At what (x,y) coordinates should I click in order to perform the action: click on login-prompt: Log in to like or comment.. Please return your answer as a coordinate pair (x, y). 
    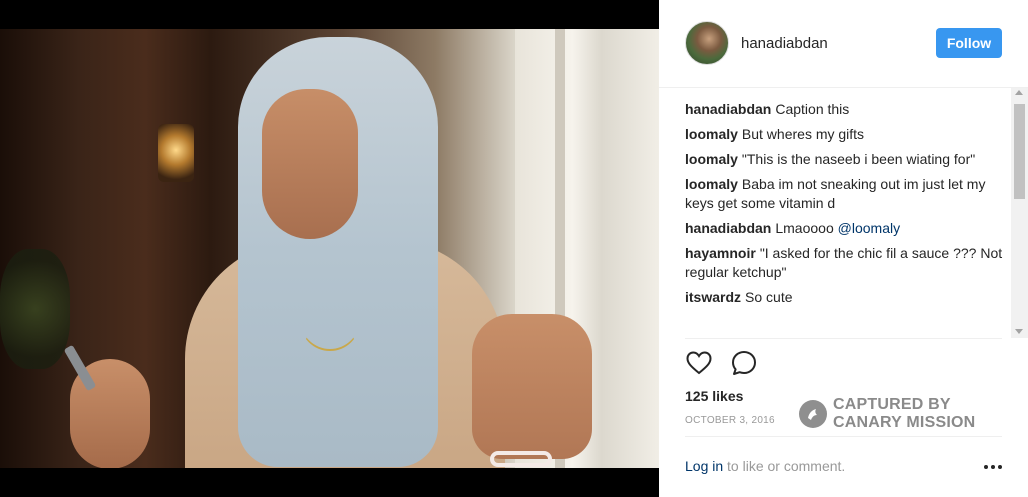
    Looking at the image, I should click on (765, 466).